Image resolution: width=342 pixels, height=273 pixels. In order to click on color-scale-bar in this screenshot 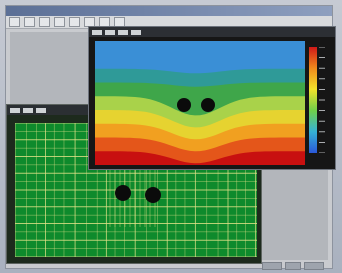, I will do `click(313, 100)`.